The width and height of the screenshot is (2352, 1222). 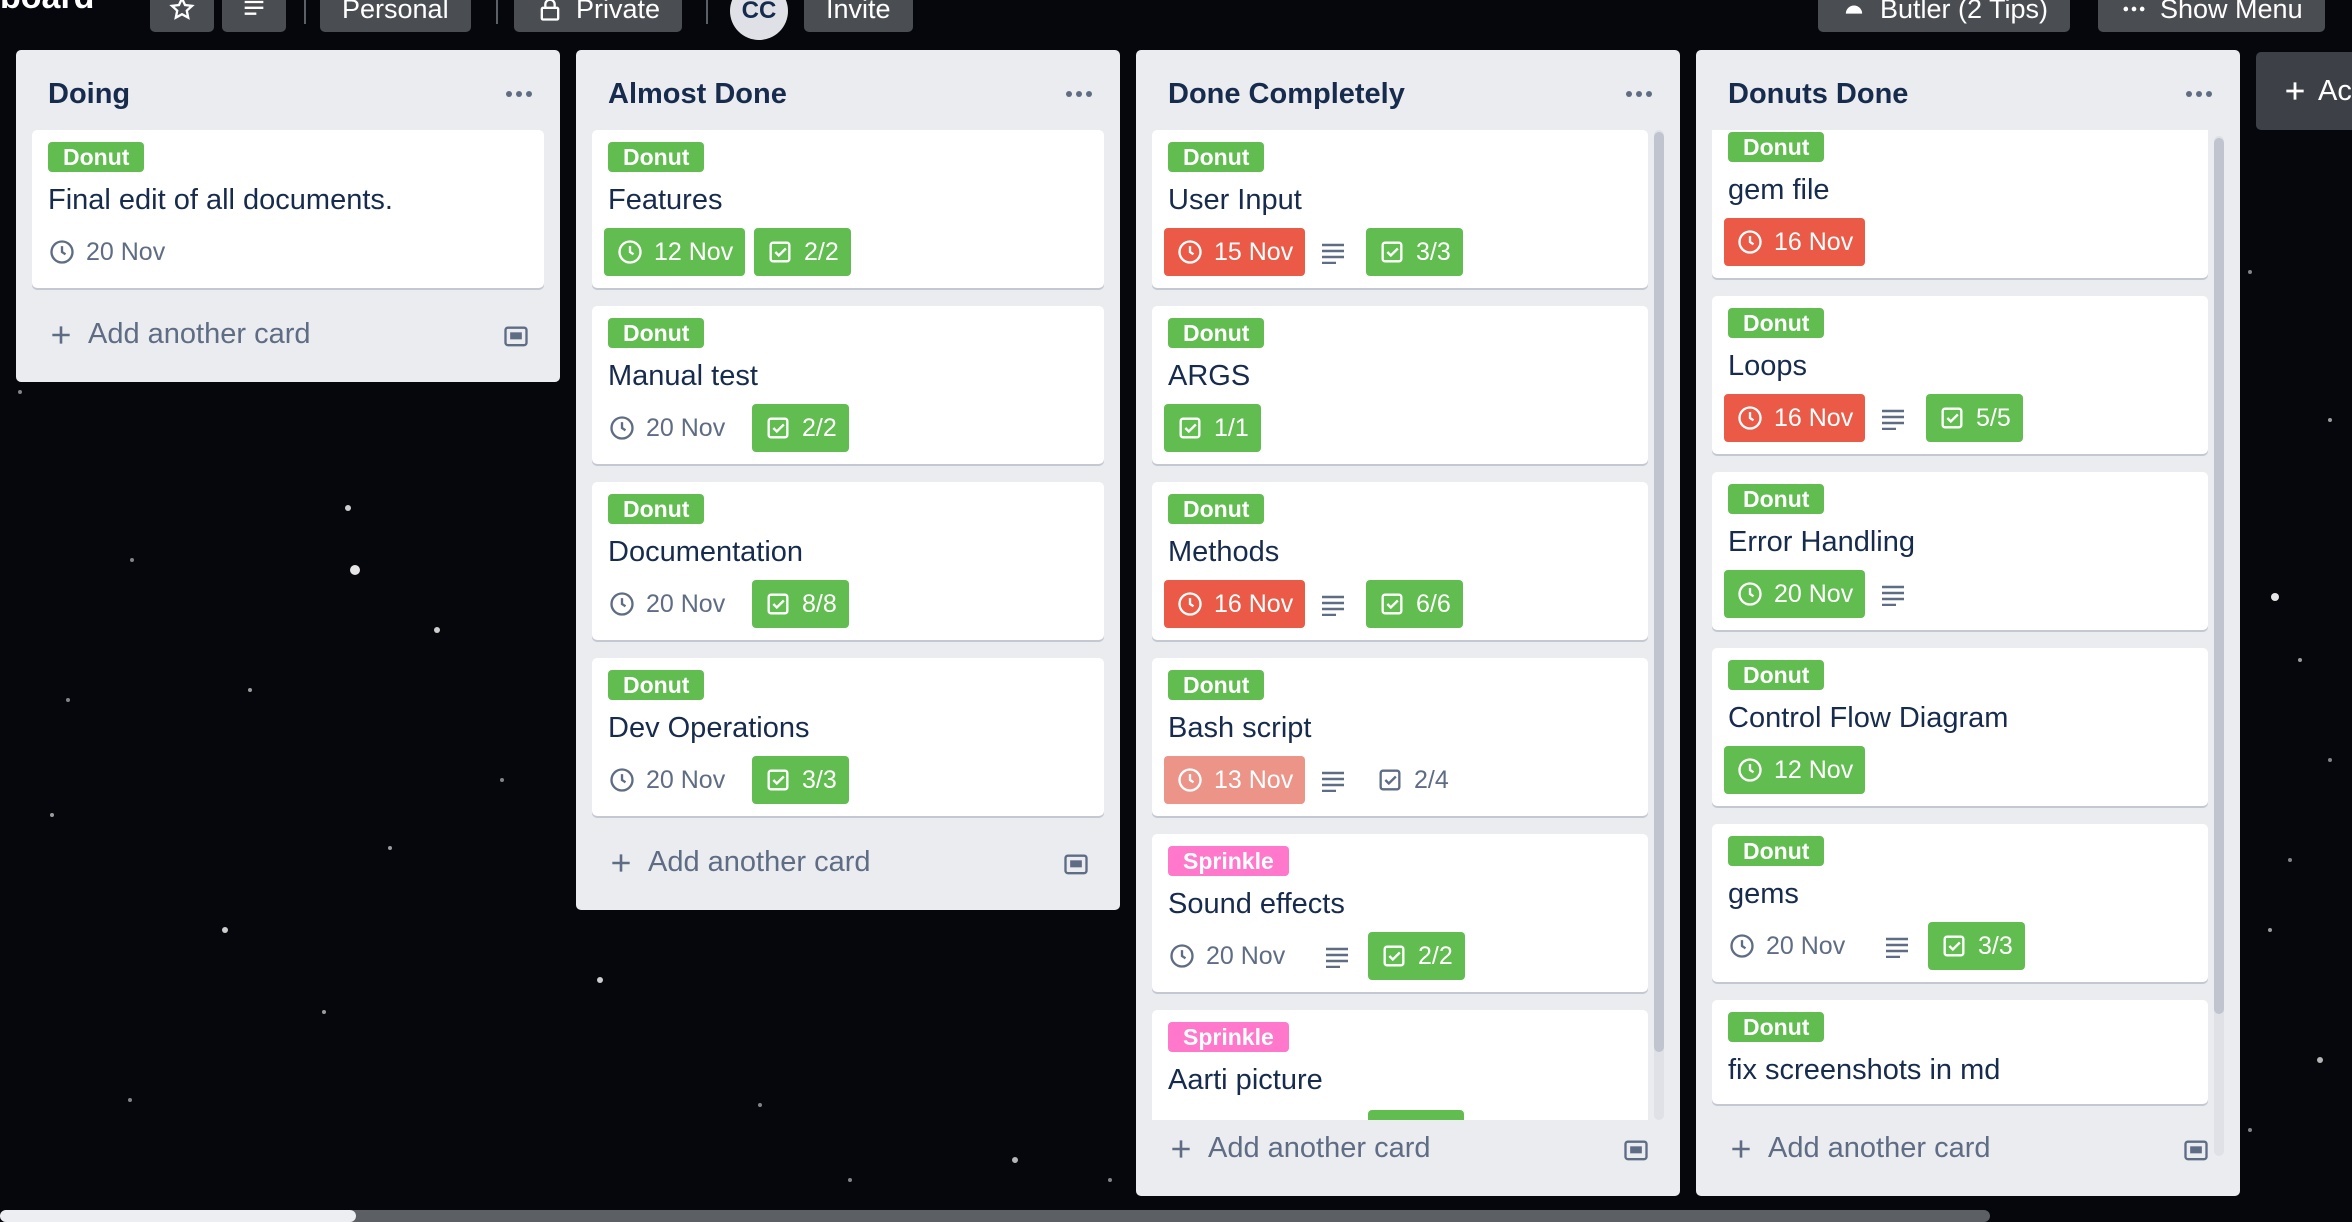 I want to click on card: Donut Features 12 Nov 2/2, so click(x=848, y=209).